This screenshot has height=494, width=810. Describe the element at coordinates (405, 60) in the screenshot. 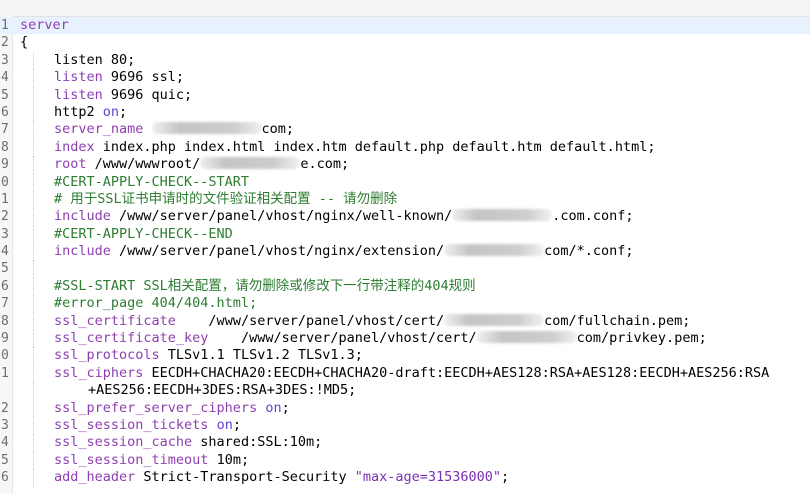

I see `code-line: 3 listen 80;` at that location.